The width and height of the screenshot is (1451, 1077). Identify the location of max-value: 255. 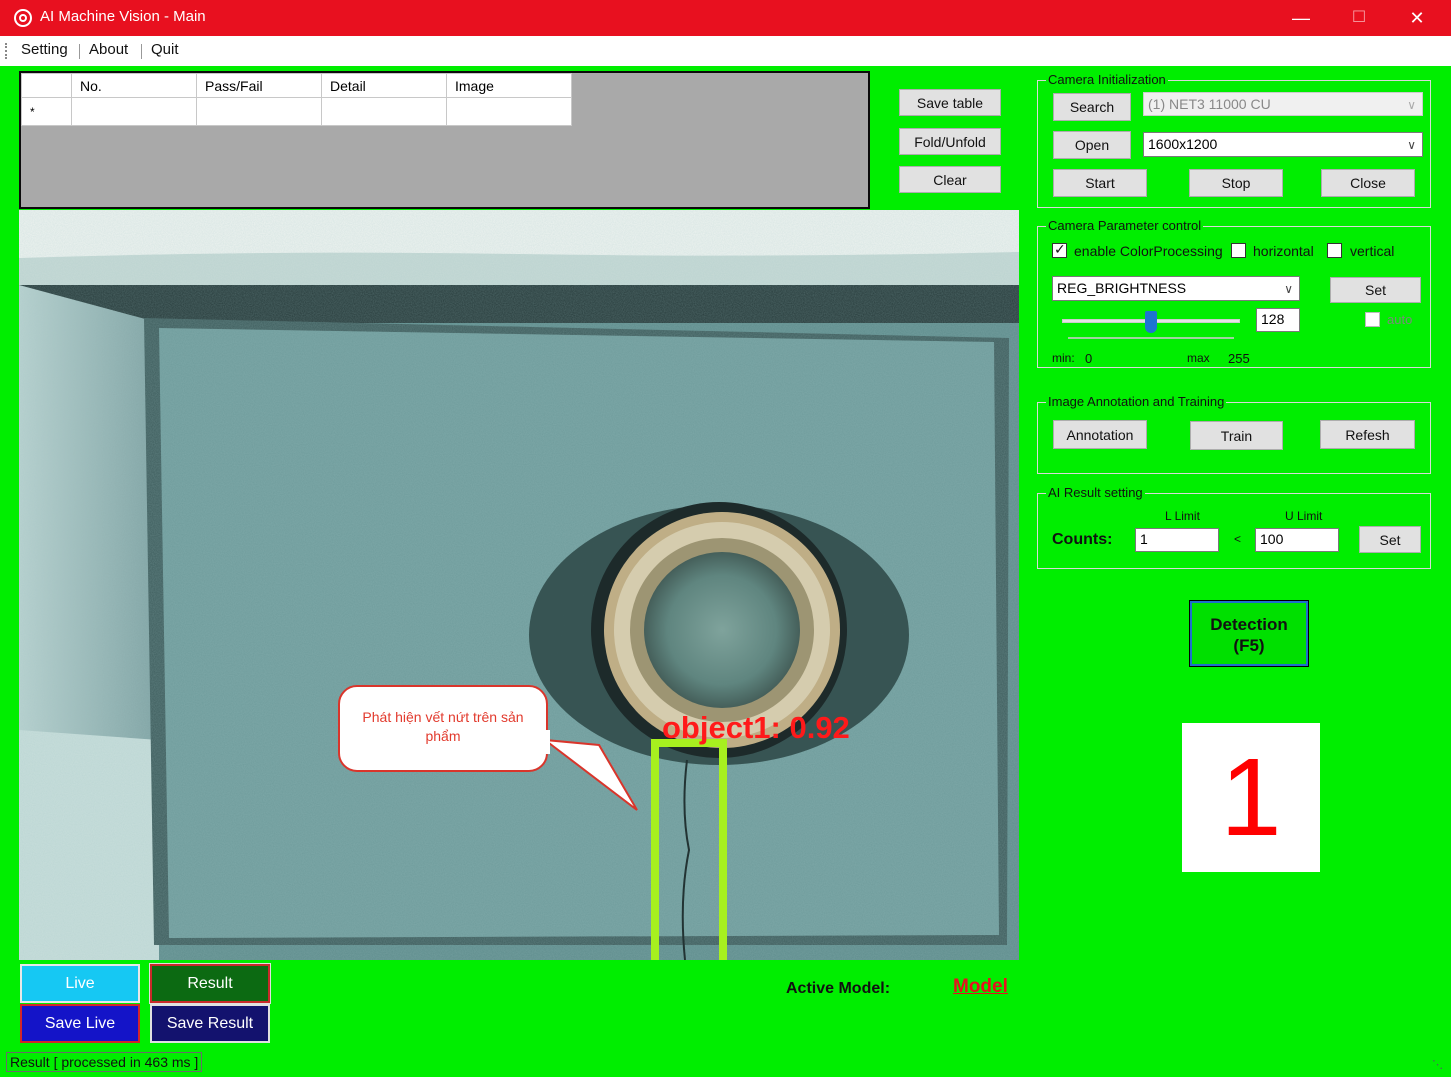
(1239, 358).